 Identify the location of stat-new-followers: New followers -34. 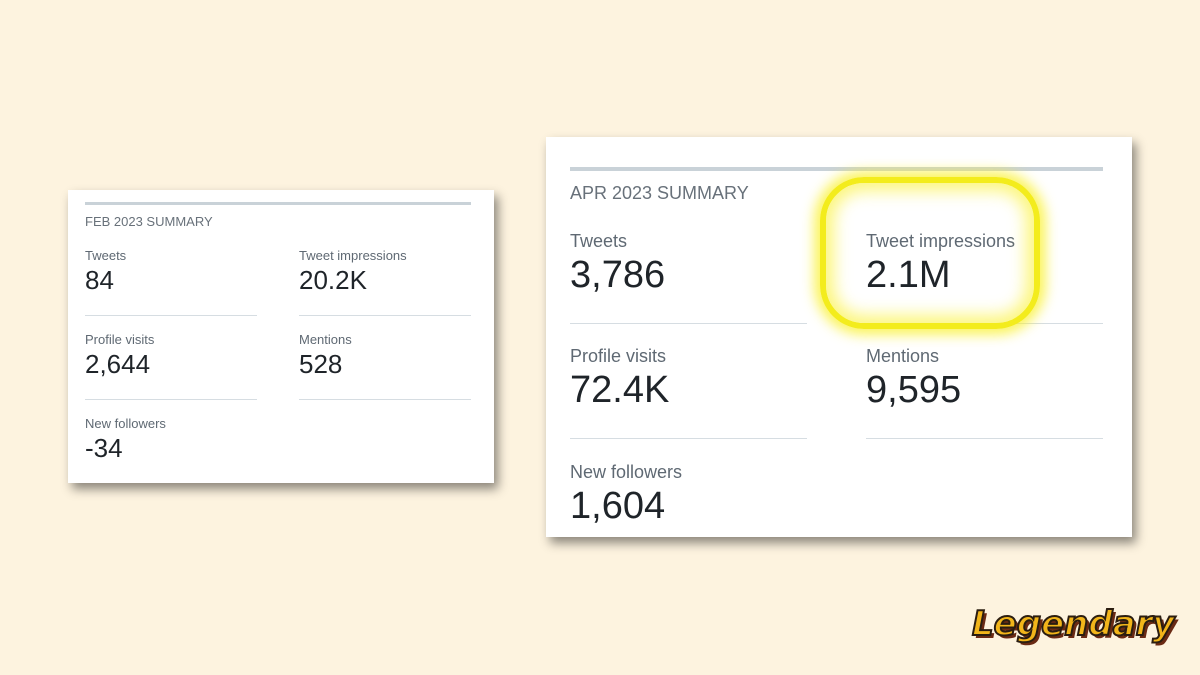
(125, 440).